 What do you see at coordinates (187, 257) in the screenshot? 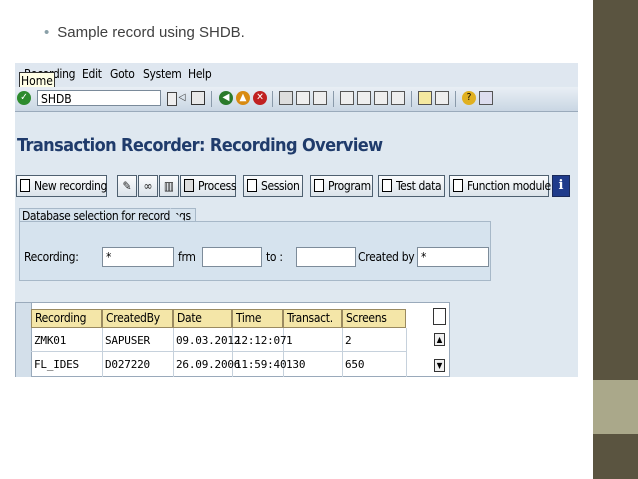
I see `from-label: frm` at bounding box center [187, 257].